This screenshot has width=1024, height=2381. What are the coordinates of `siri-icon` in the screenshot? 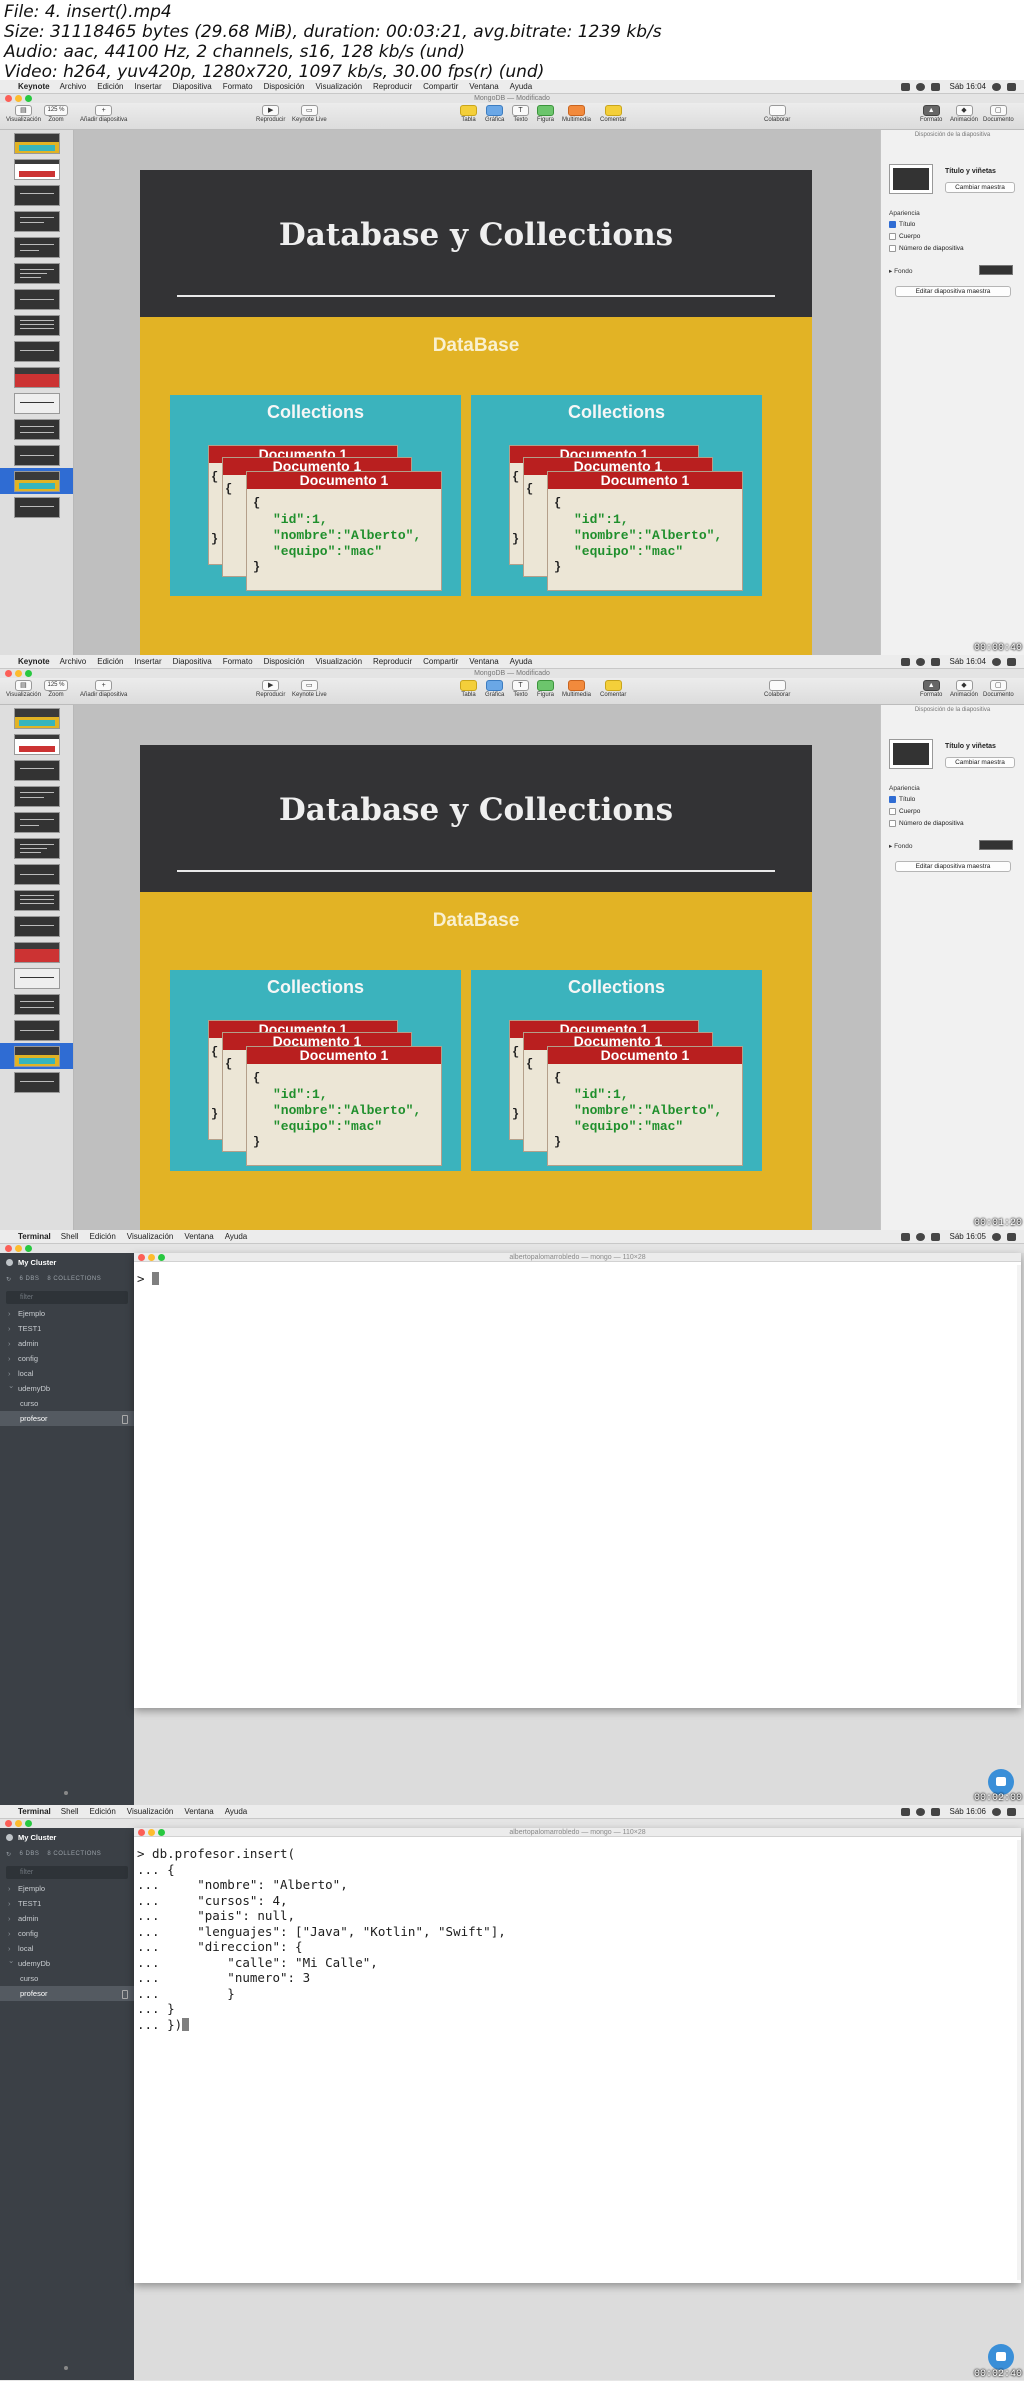 It's located at (996, 86).